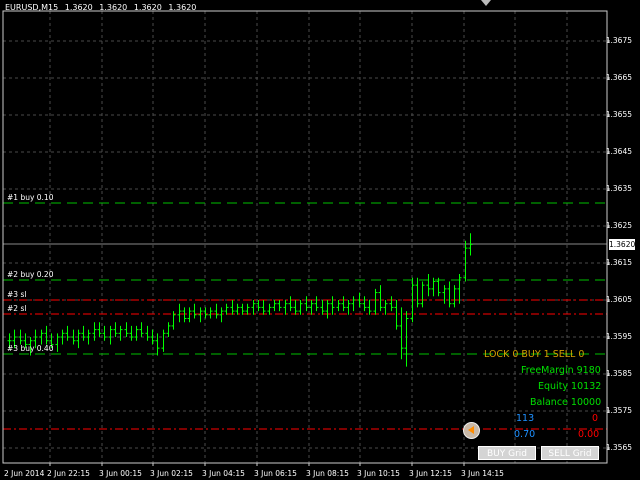 This screenshot has width=640, height=480. What do you see at coordinates (622, 244) in the screenshot?
I see `current-price-label: 1.3620` at bounding box center [622, 244].